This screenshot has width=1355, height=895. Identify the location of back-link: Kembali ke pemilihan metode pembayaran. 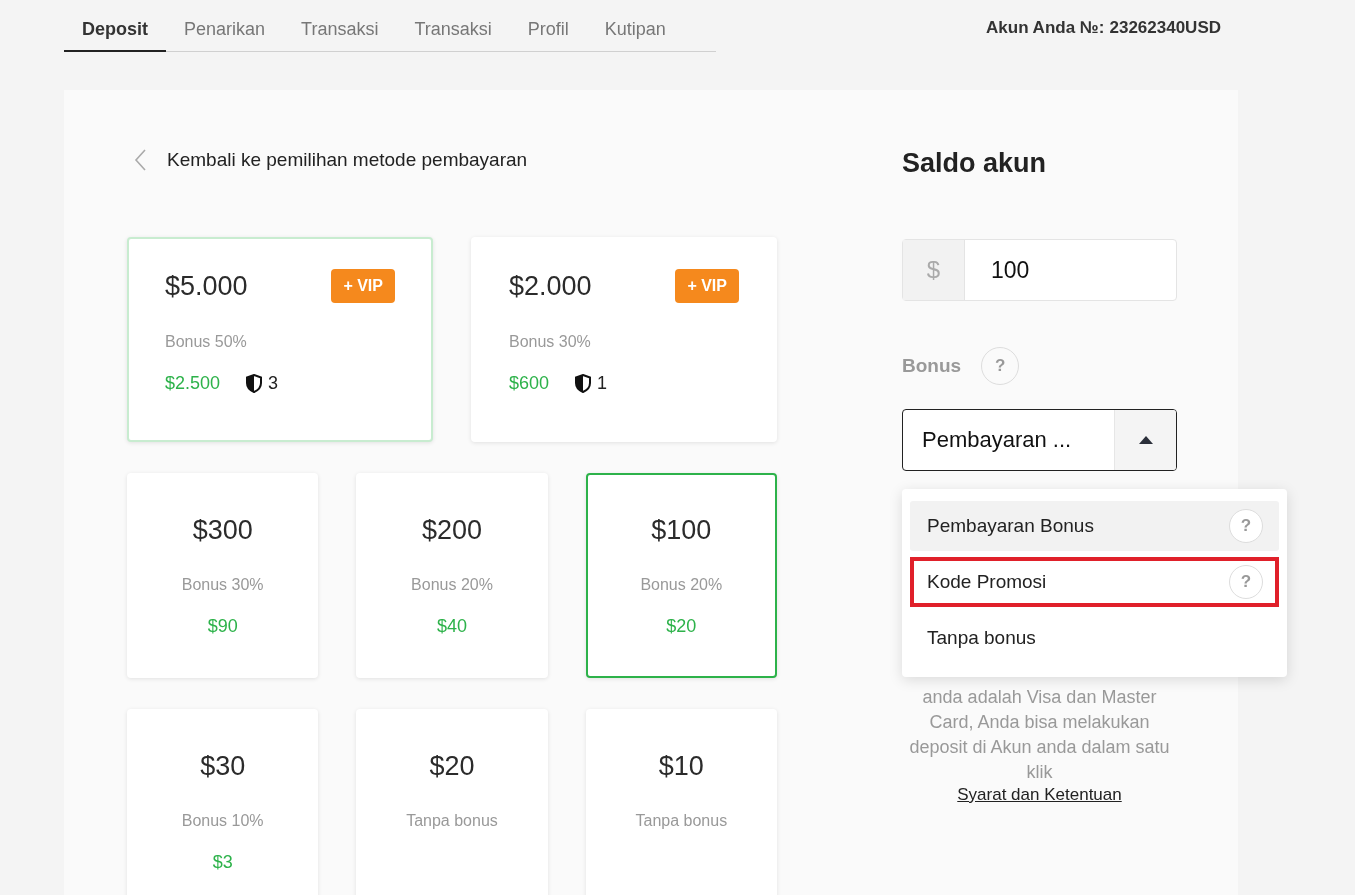
(330, 160).